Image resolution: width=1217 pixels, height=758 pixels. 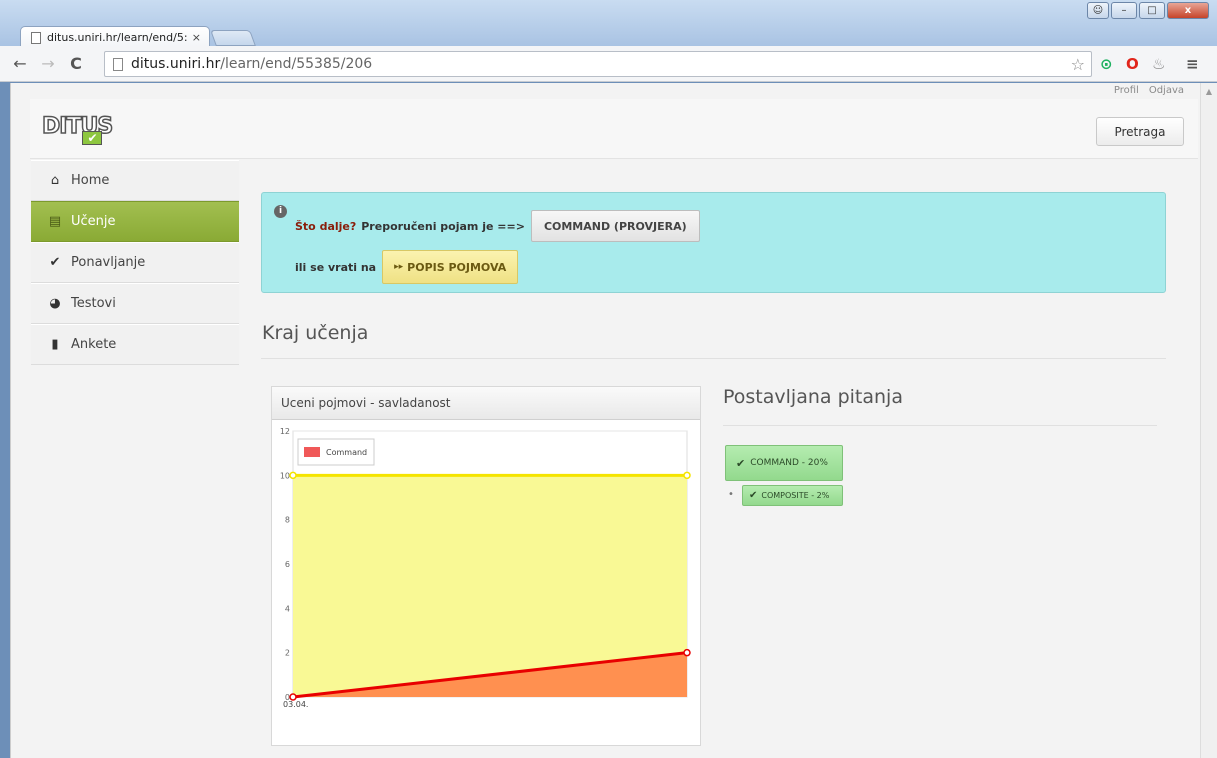 I want to click on book-icon: ▤, so click(x=55, y=221).